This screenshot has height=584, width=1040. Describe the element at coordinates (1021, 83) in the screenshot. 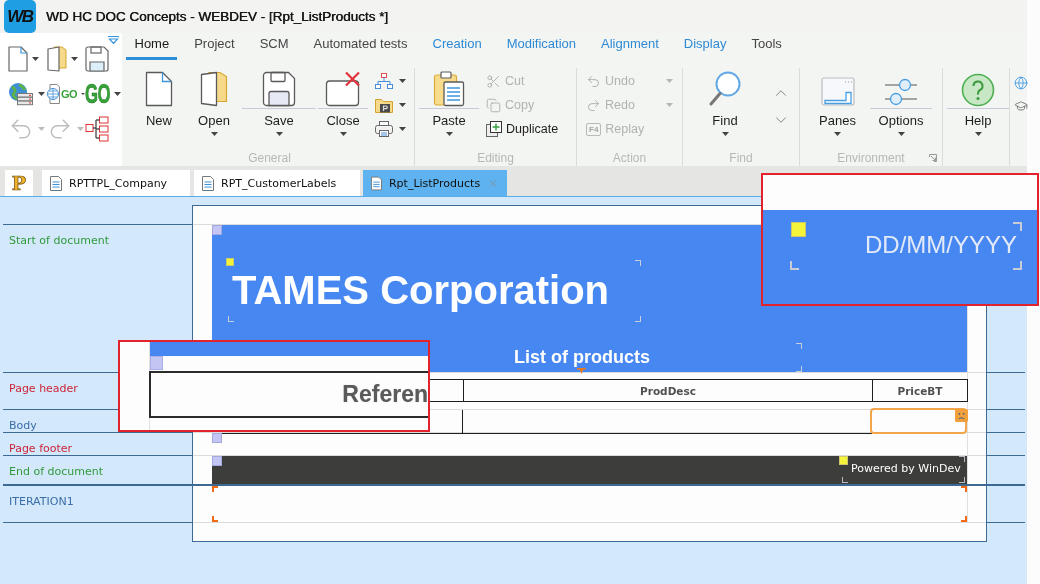

I see `globe-icon` at that location.